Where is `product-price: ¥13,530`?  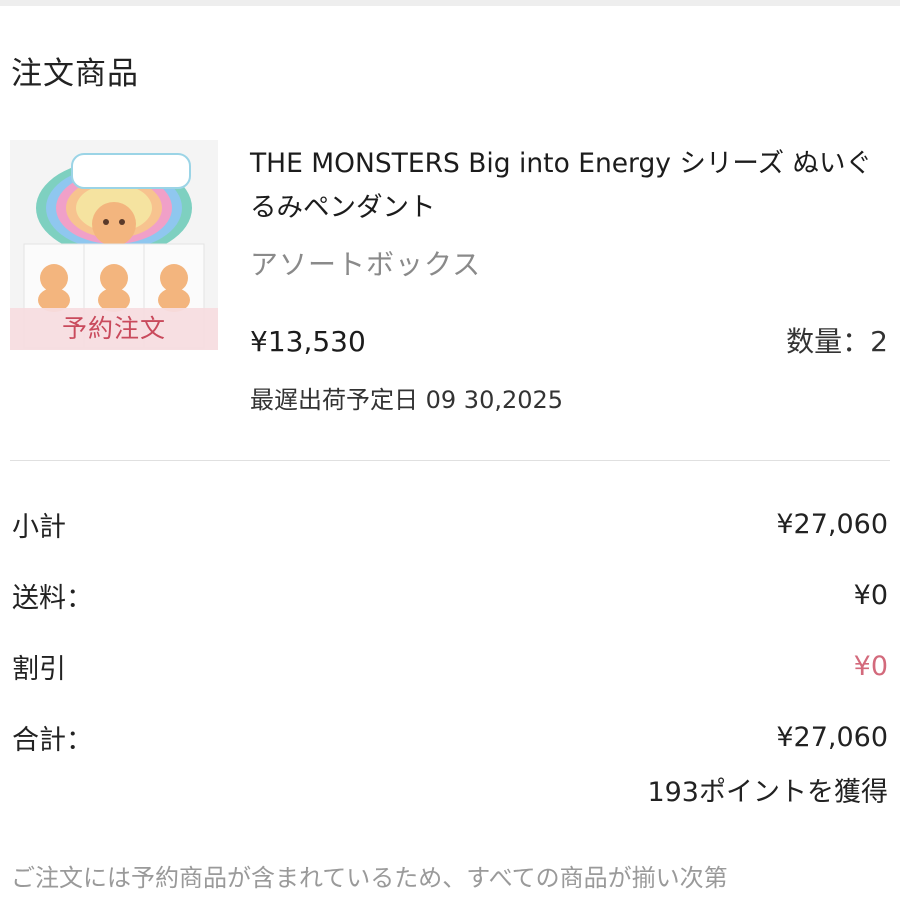
product-price: ¥13,530 is located at coordinates (308, 341).